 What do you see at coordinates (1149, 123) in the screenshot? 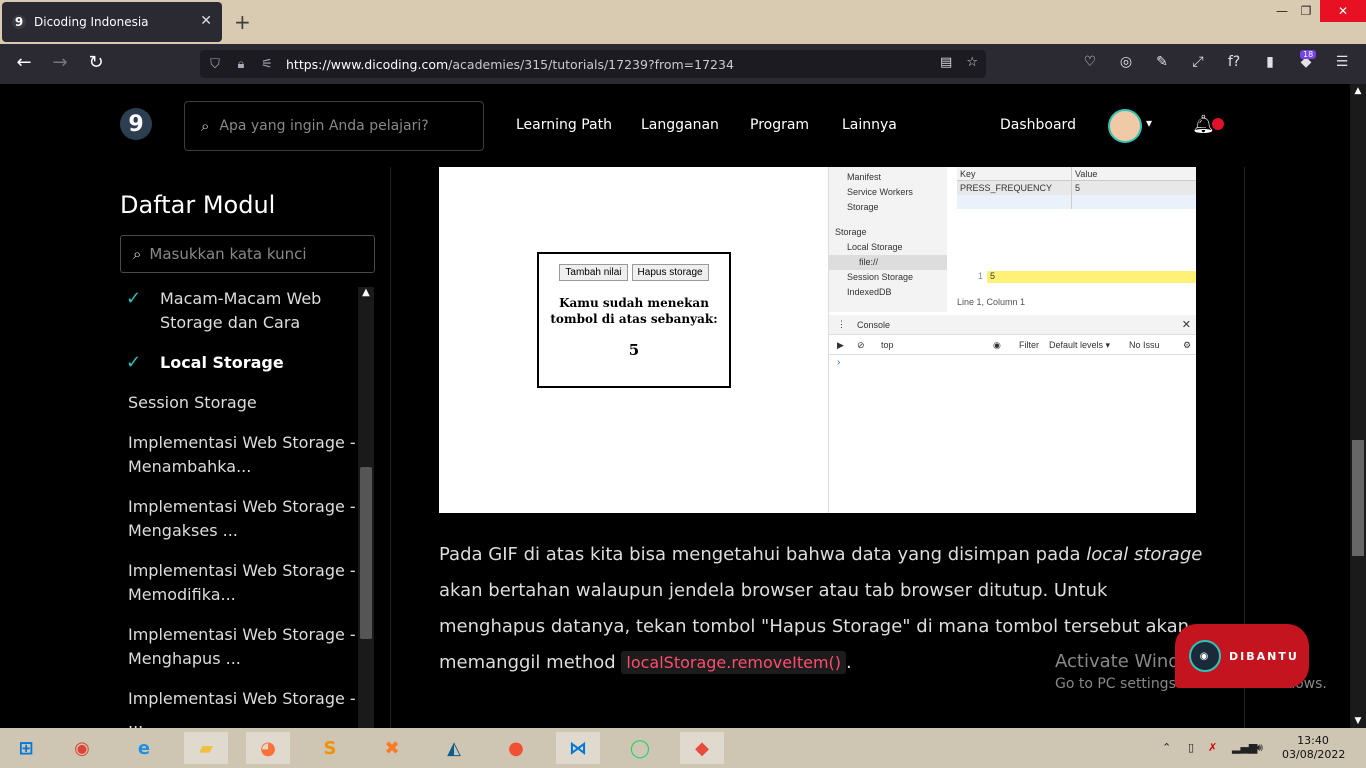
I see `chevron-down-icon: ▾` at bounding box center [1149, 123].